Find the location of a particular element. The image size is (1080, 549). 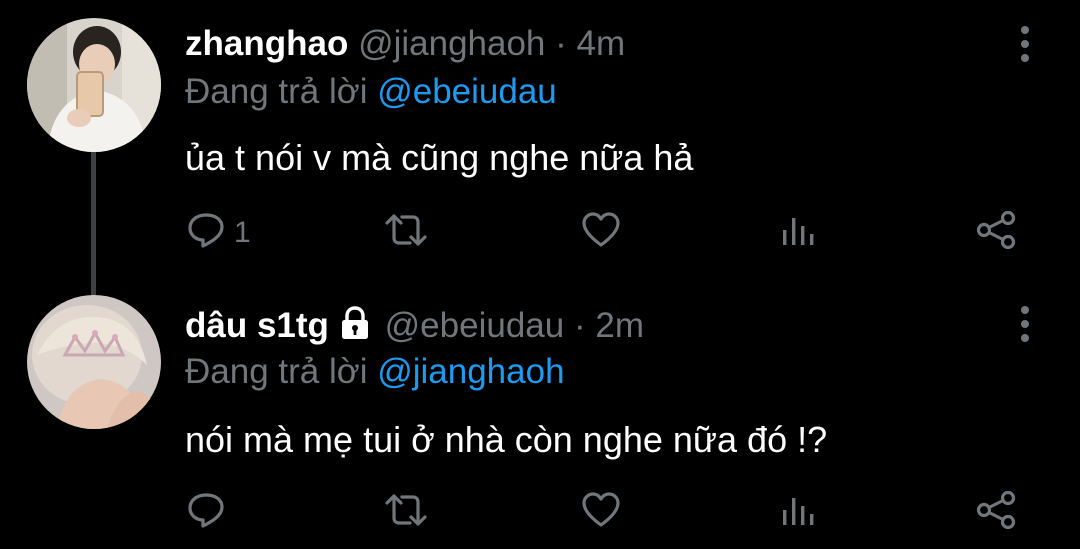

reply-count: 1 is located at coordinates (242, 232).